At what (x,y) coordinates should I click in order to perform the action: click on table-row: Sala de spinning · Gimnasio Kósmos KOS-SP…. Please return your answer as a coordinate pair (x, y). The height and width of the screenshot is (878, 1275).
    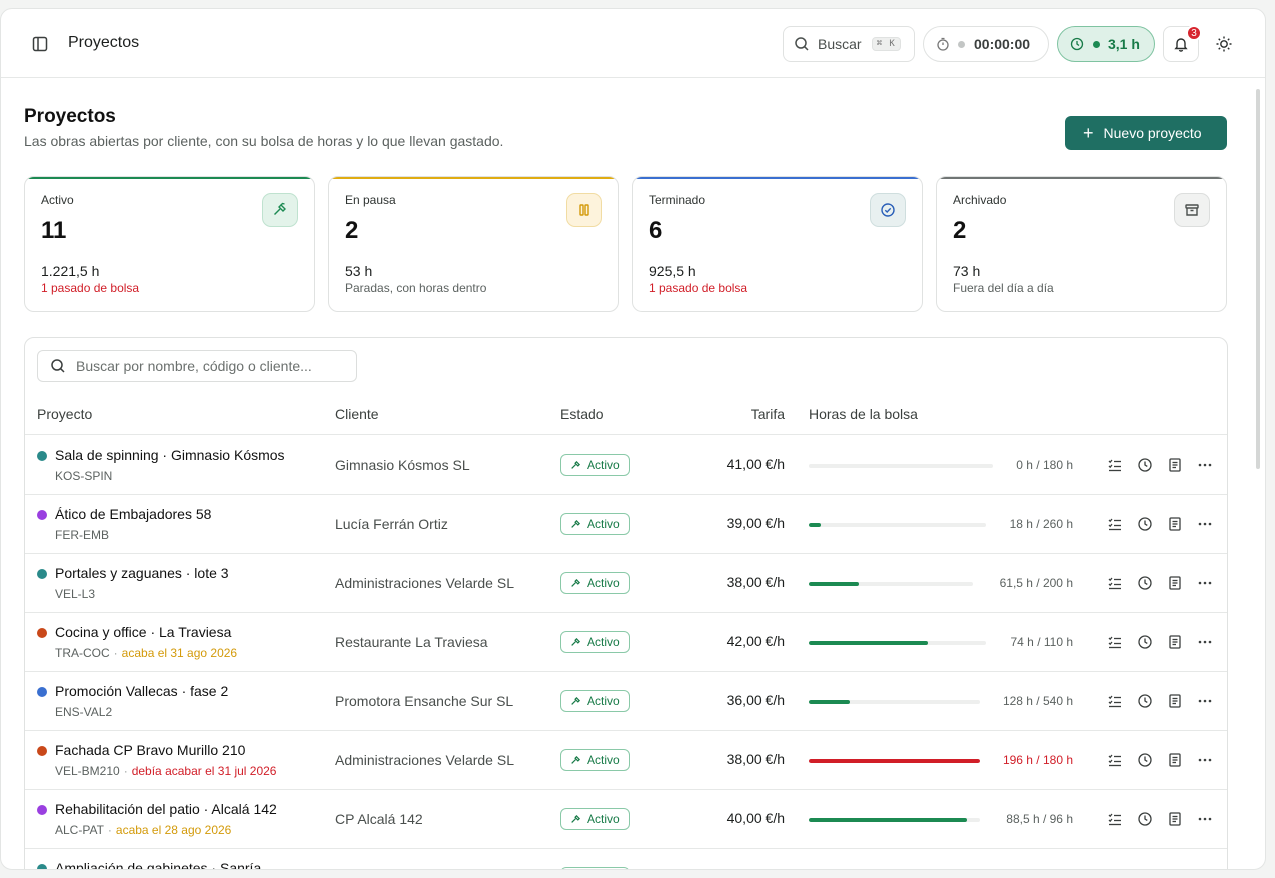
    Looking at the image, I should click on (626, 465).